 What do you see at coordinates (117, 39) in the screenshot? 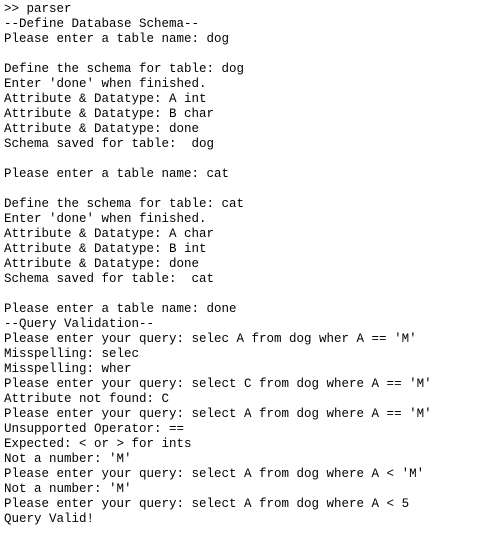
I see `terminal-line: Please enter a table name: dog` at bounding box center [117, 39].